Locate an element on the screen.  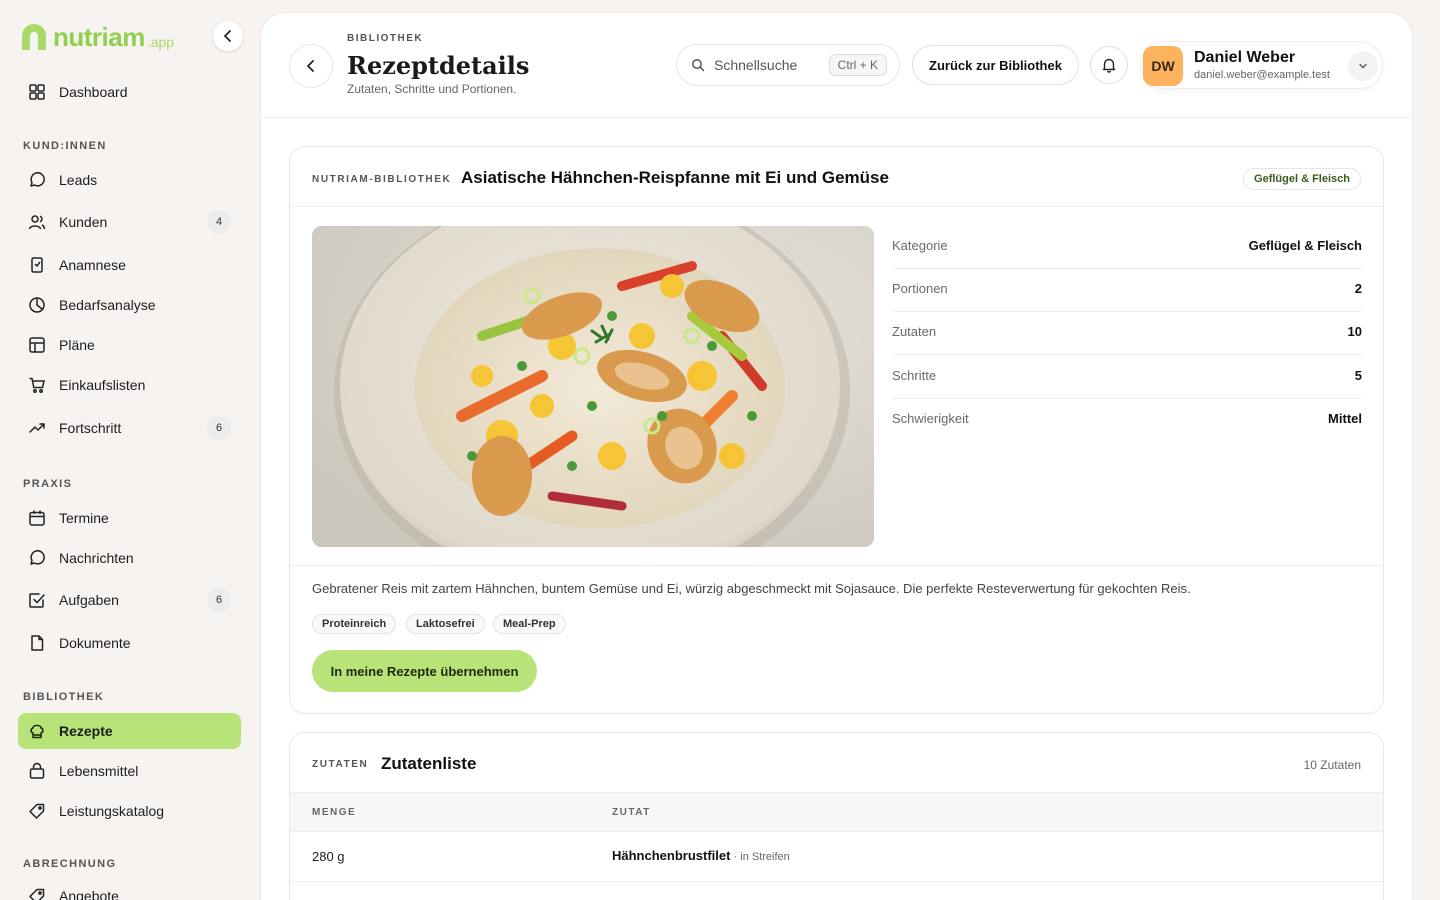
sidebar-item-label: Aufgaben is located at coordinates (89, 600).